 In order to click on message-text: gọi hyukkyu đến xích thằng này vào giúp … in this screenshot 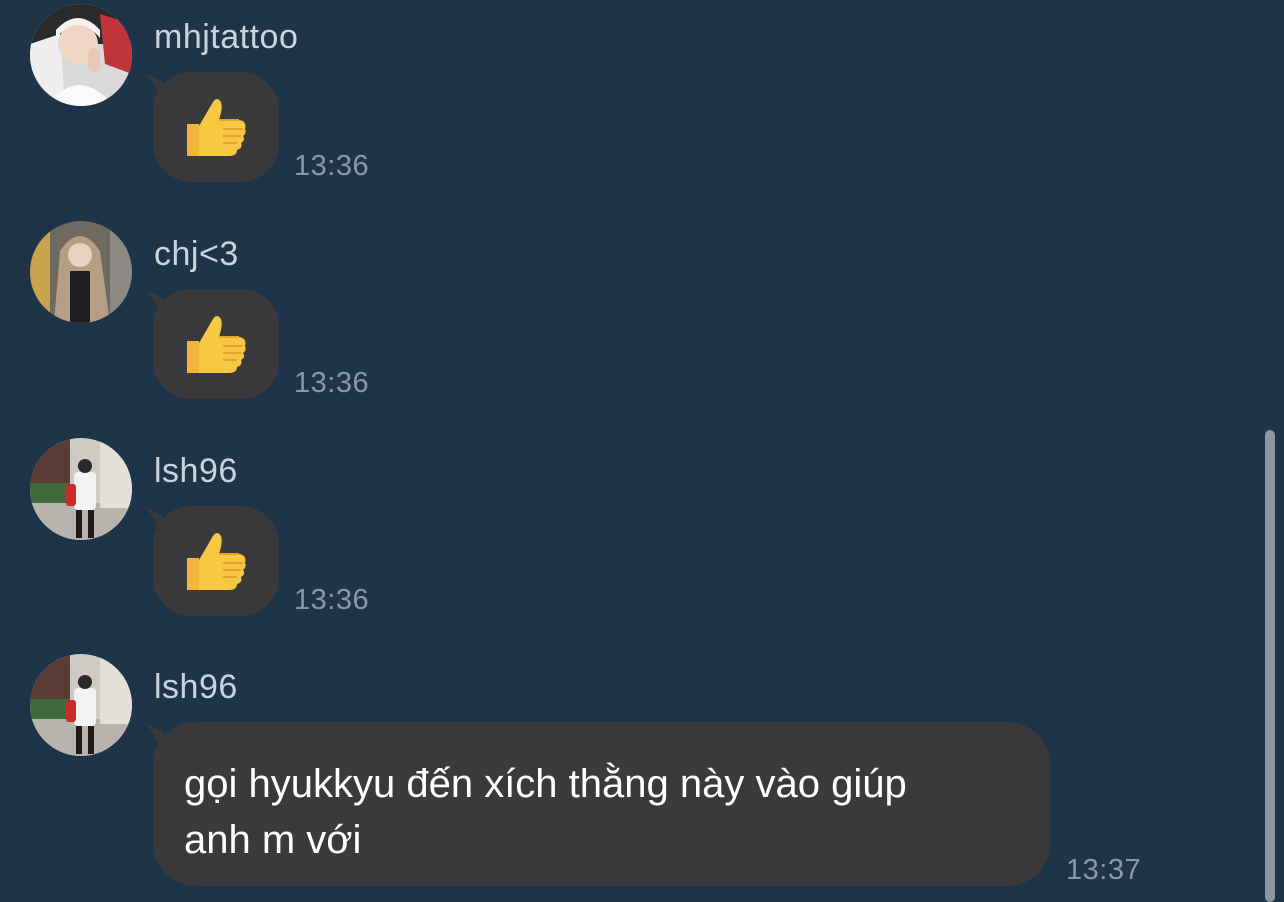, I will do `click(545, 812)`.